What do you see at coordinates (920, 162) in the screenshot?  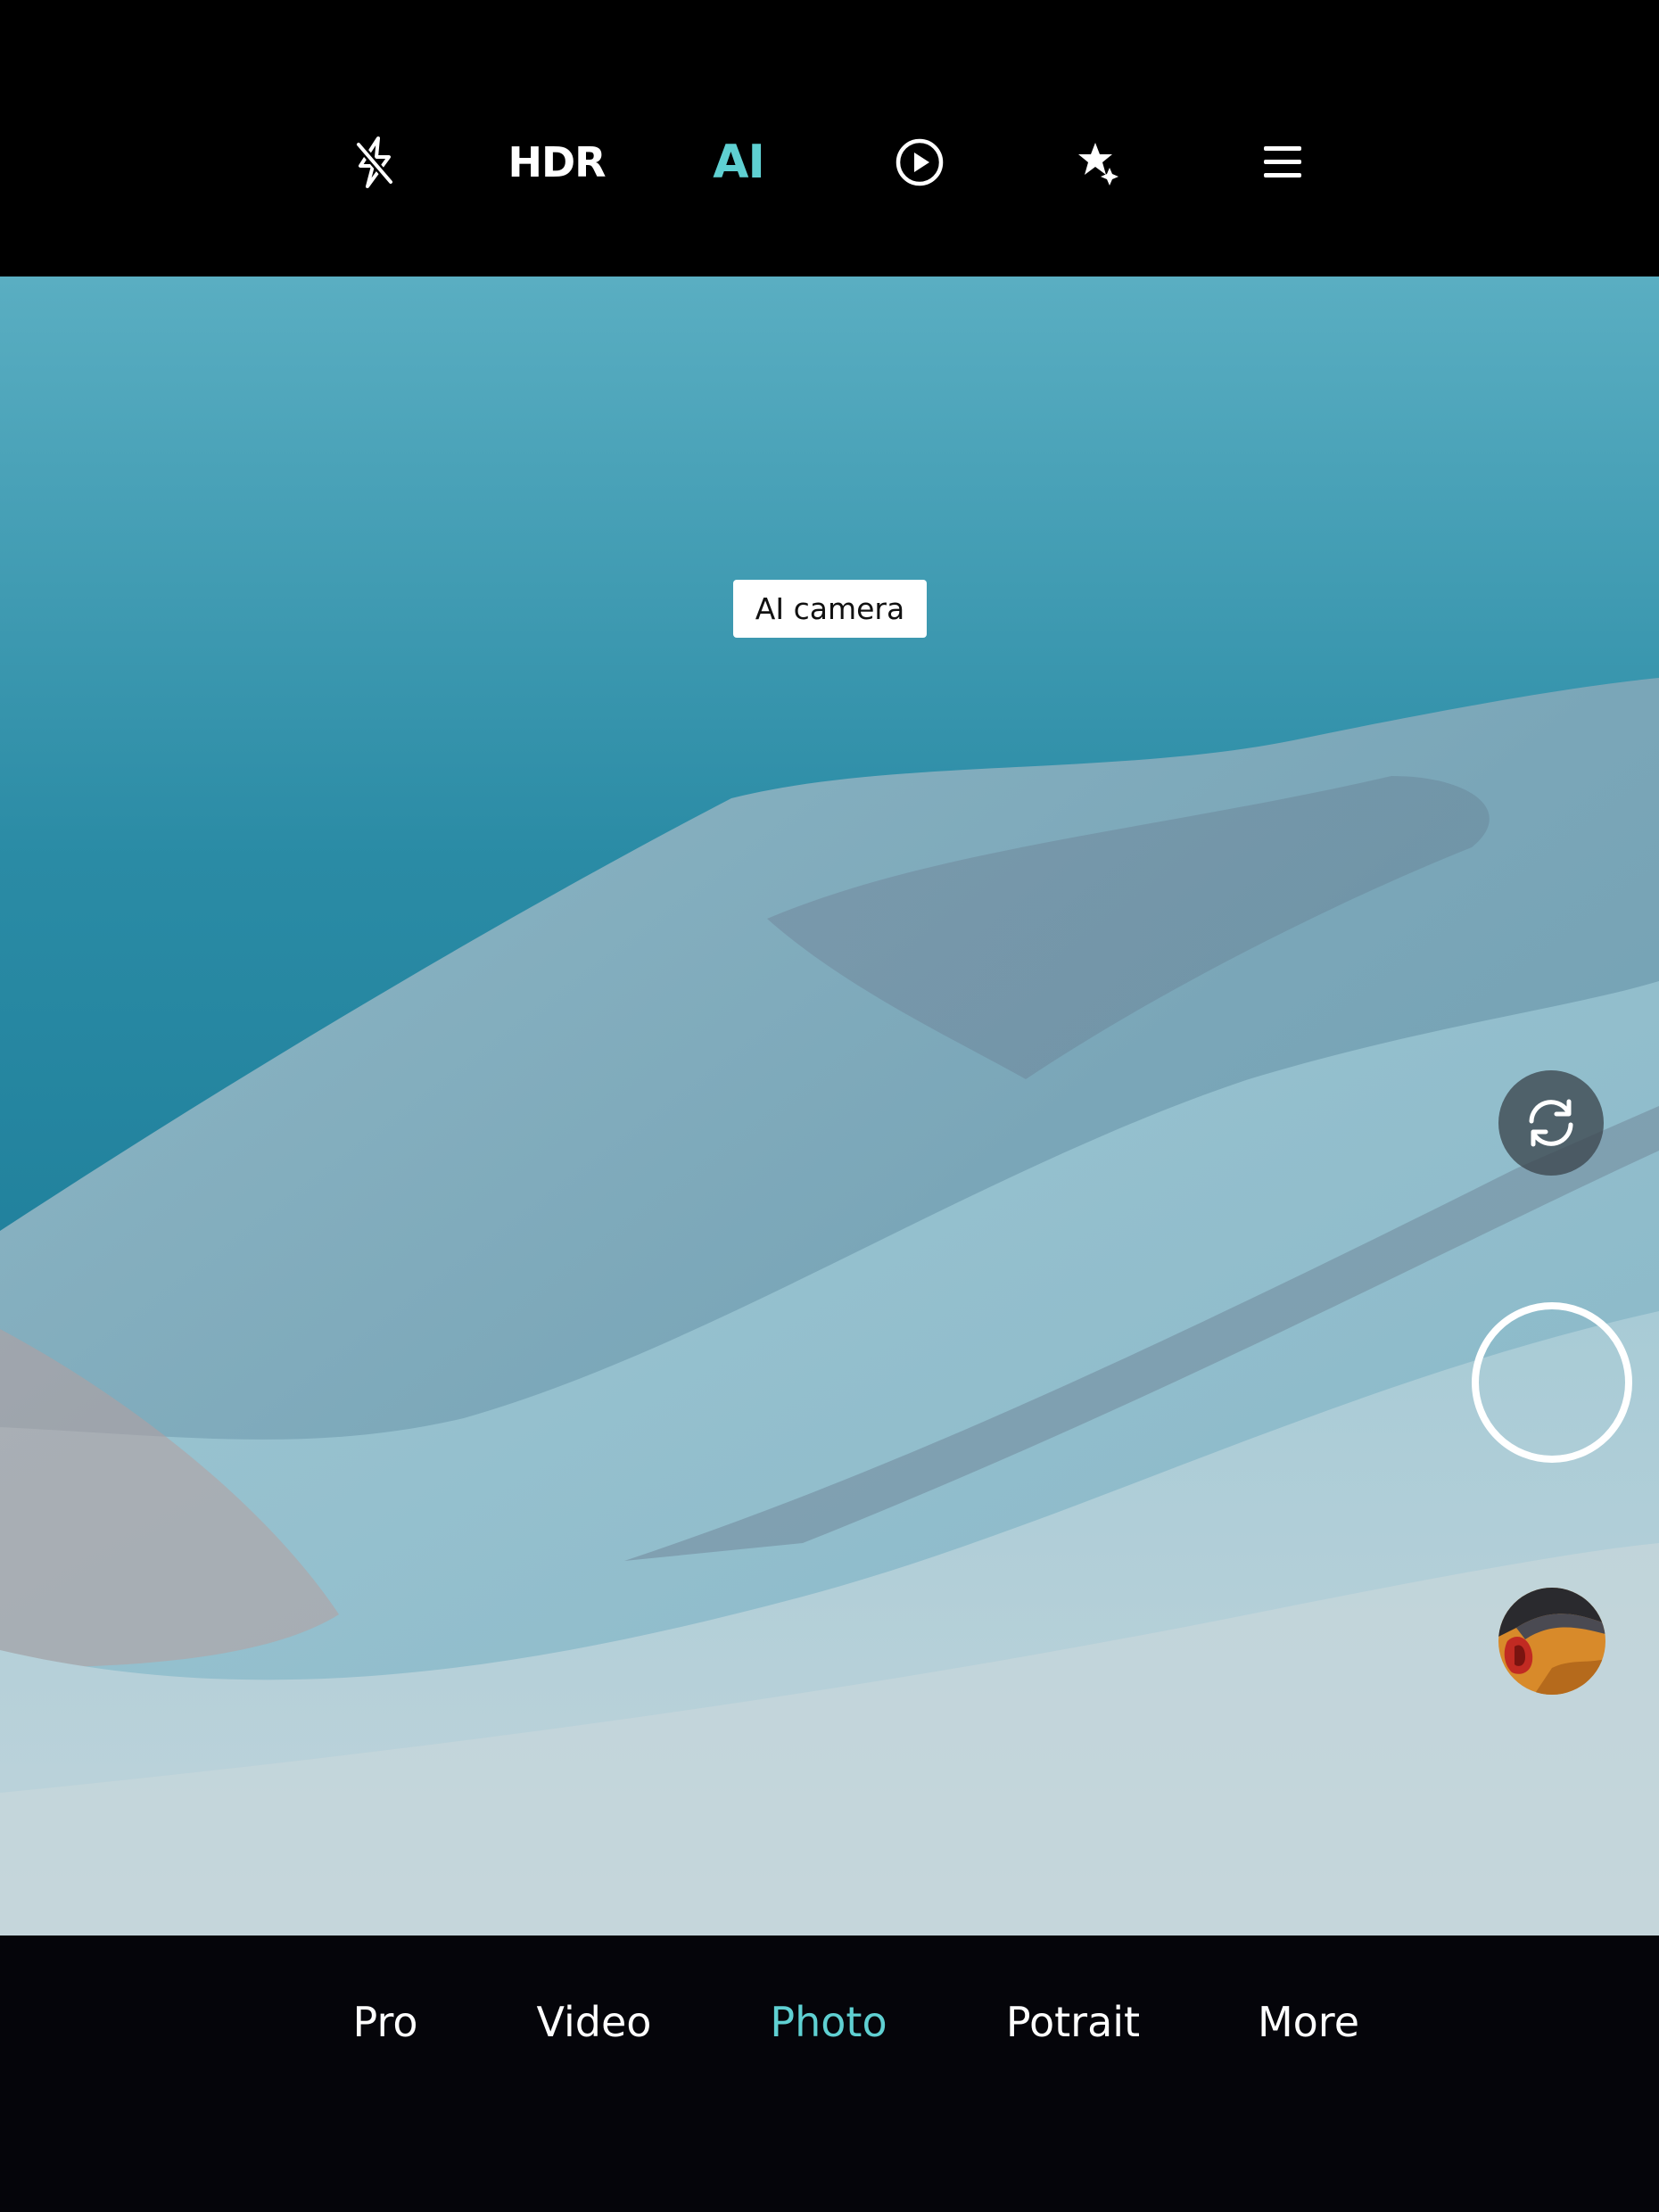 I see `live-photo-icon` at bounding box center [920, 162].